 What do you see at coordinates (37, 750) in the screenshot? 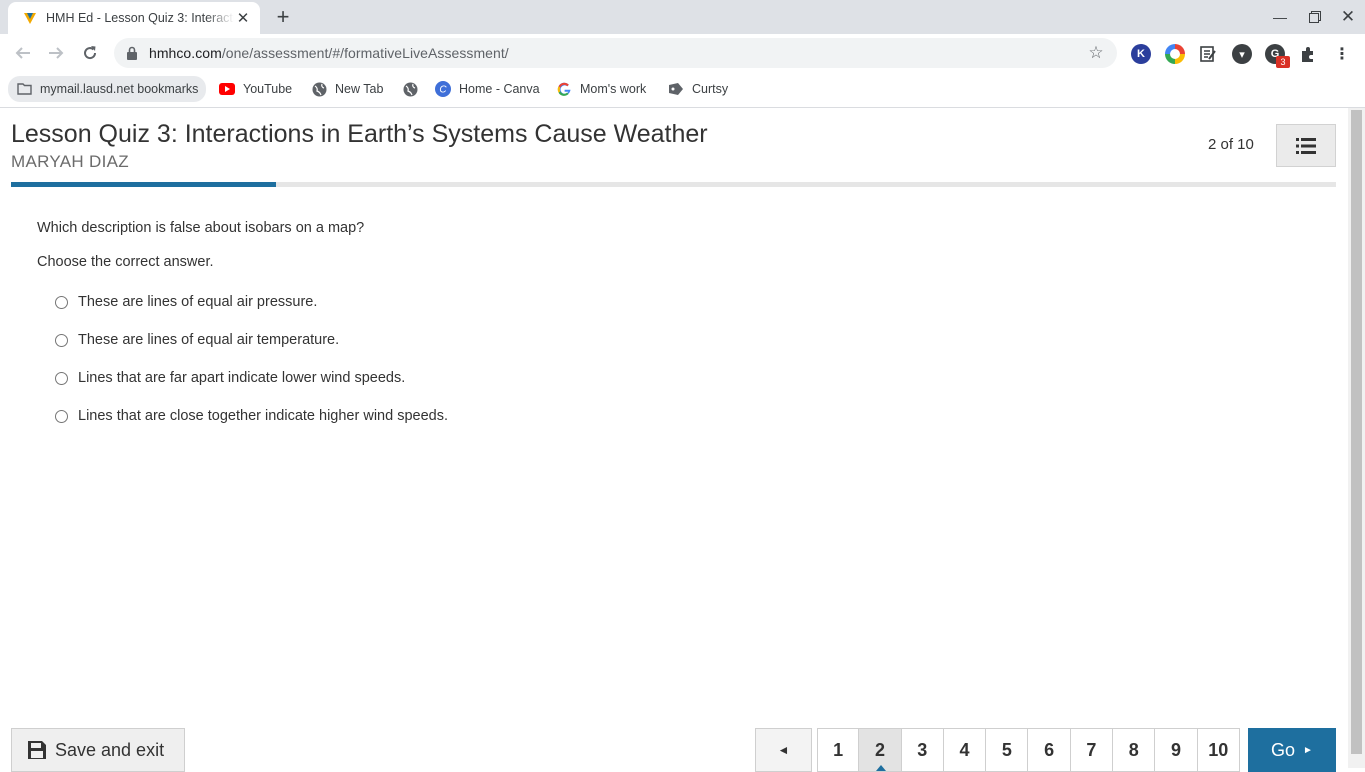
I see `save-disk-icon` at bounding box center [37, 750].